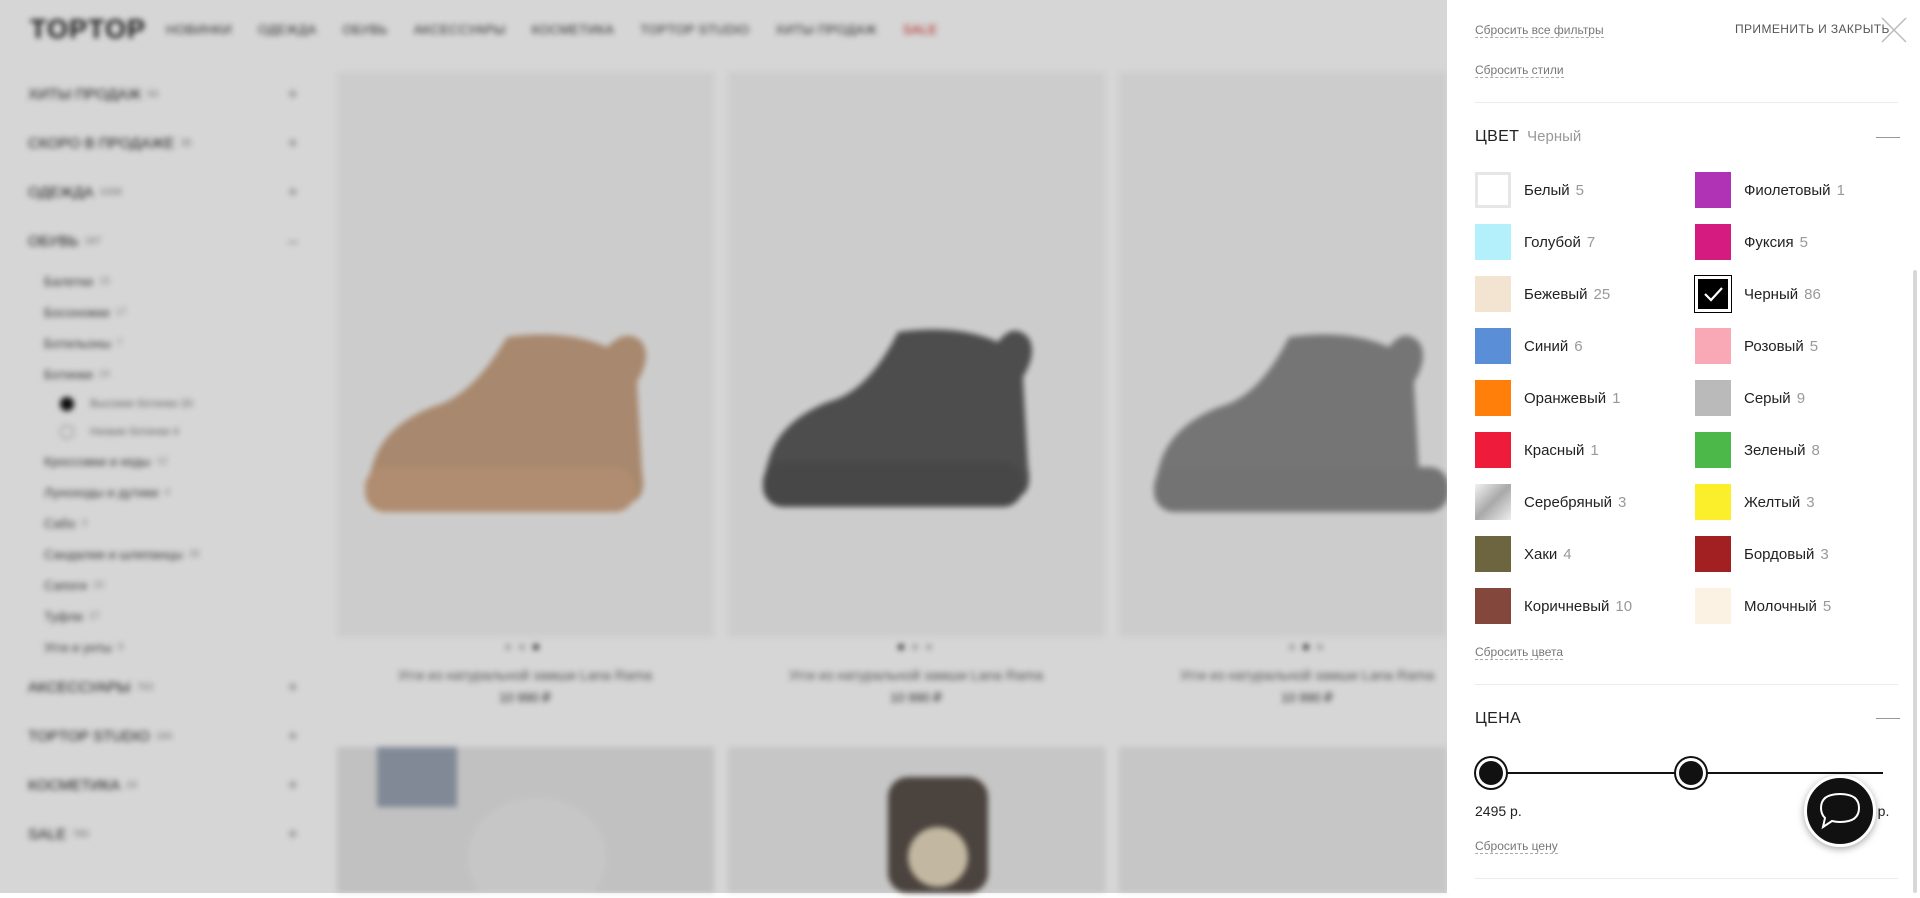  What do you see at coordinates (1787, 190) in the screenshot?
I see `color-name: Фиолетовый` at bounding box center [1787, 190].